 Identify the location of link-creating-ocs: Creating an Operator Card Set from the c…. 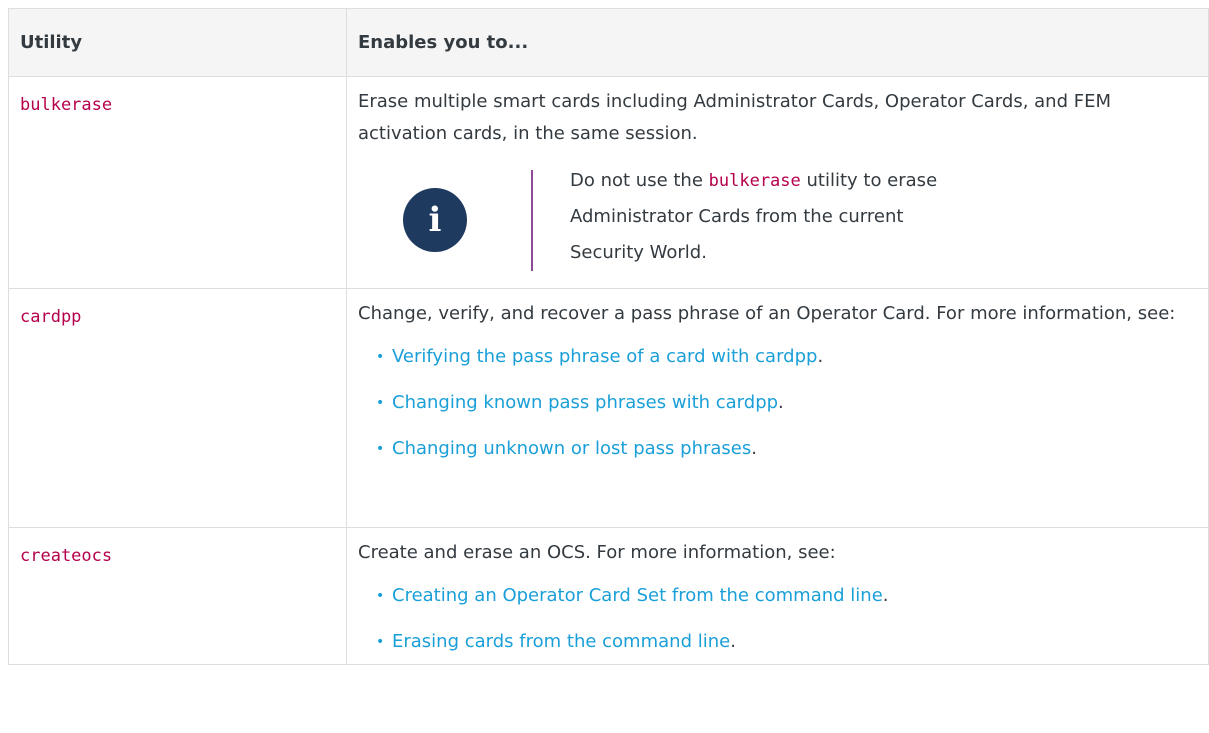
(637, 595).